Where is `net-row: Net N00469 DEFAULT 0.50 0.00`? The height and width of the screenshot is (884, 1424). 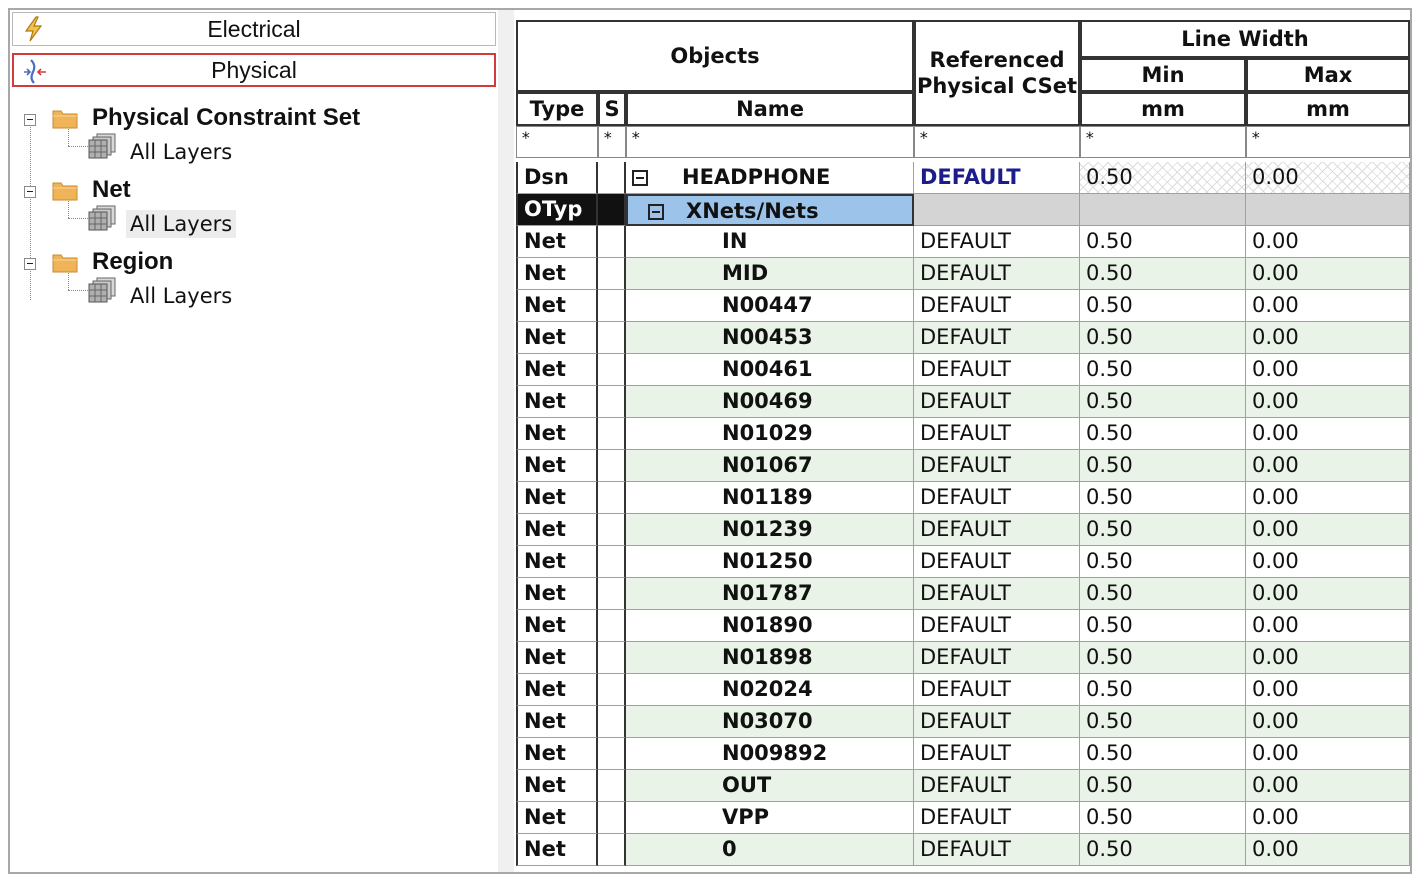 net-row: Net N00469 DEFAULT 0.50 0.00 is located at coordinates (963, 402).